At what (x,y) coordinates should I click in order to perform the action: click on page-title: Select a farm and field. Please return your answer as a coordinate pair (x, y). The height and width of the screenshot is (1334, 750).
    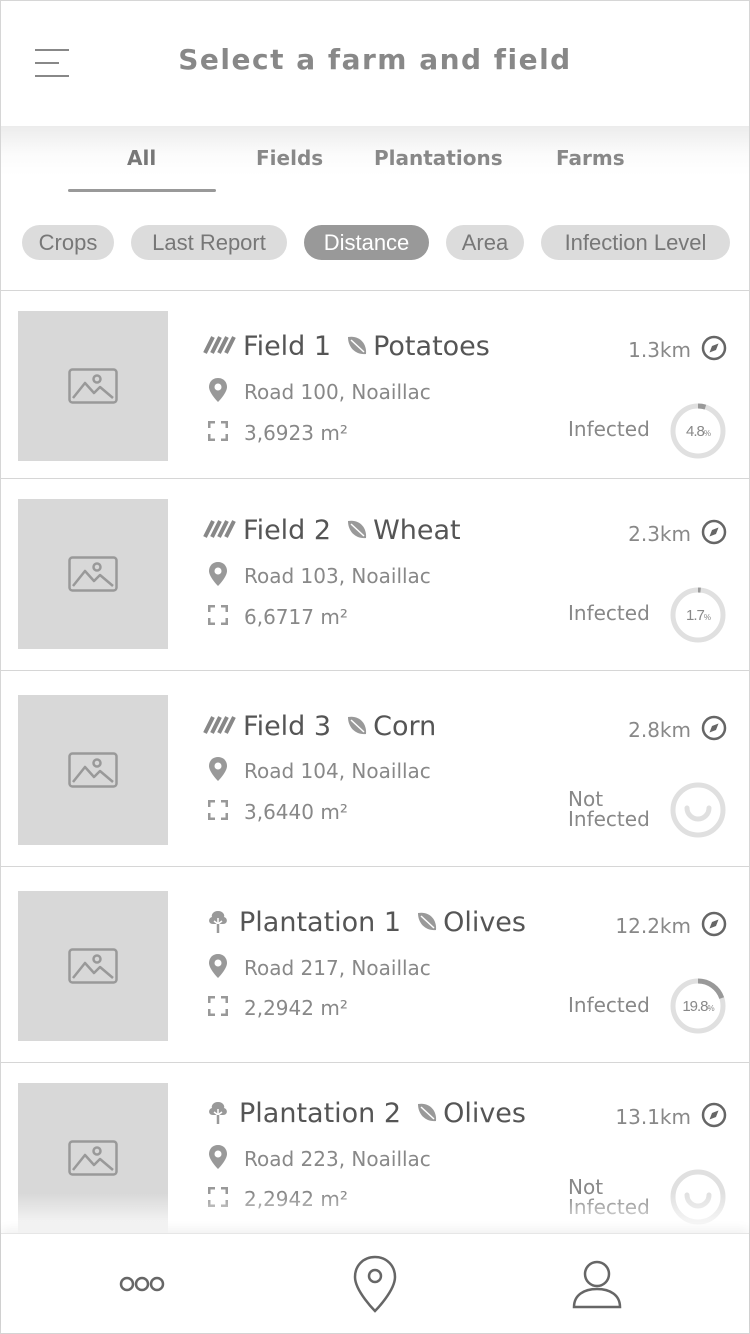
    Looking at the image, I should click on (375, 59).